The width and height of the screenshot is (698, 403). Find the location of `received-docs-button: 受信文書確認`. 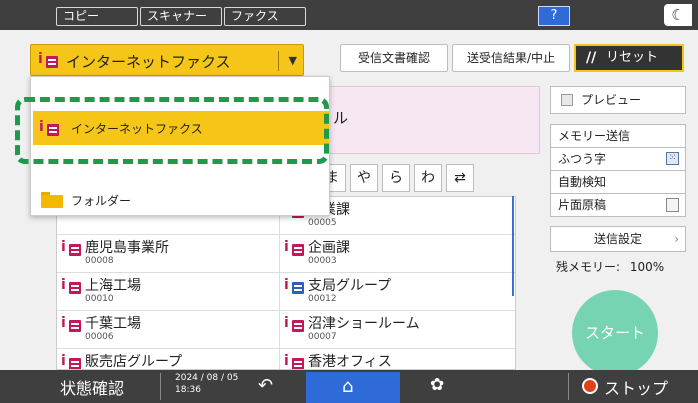

received-docs-button: 受信文書確認 is located at coordinates (394, 58).